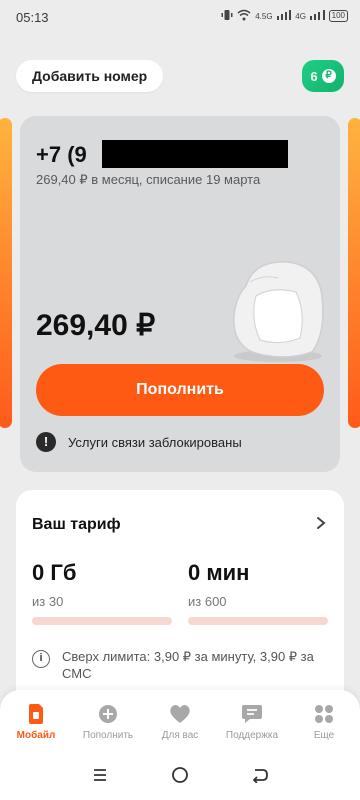 Image resolution: width=360 pixels, height=800 pixels. I want to click on nav-item-more: Еще, so click(324, 720).